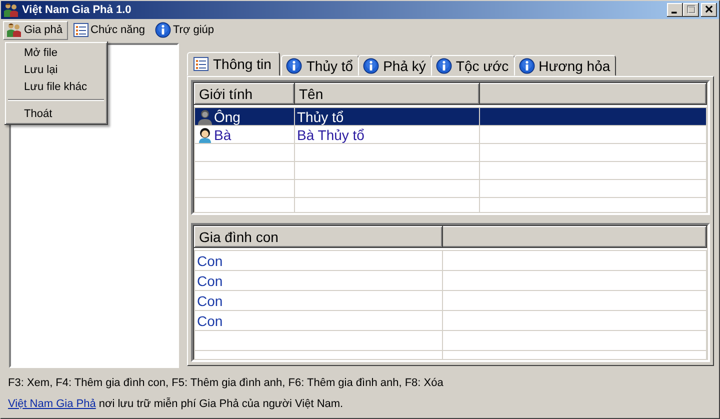 Image resolution: width=720 pixels, height=419 pixels. What do you see at coordinates (472, 65) in the screenshot?
I see `tab: Tộc ước` at bounding box center [472, 65].